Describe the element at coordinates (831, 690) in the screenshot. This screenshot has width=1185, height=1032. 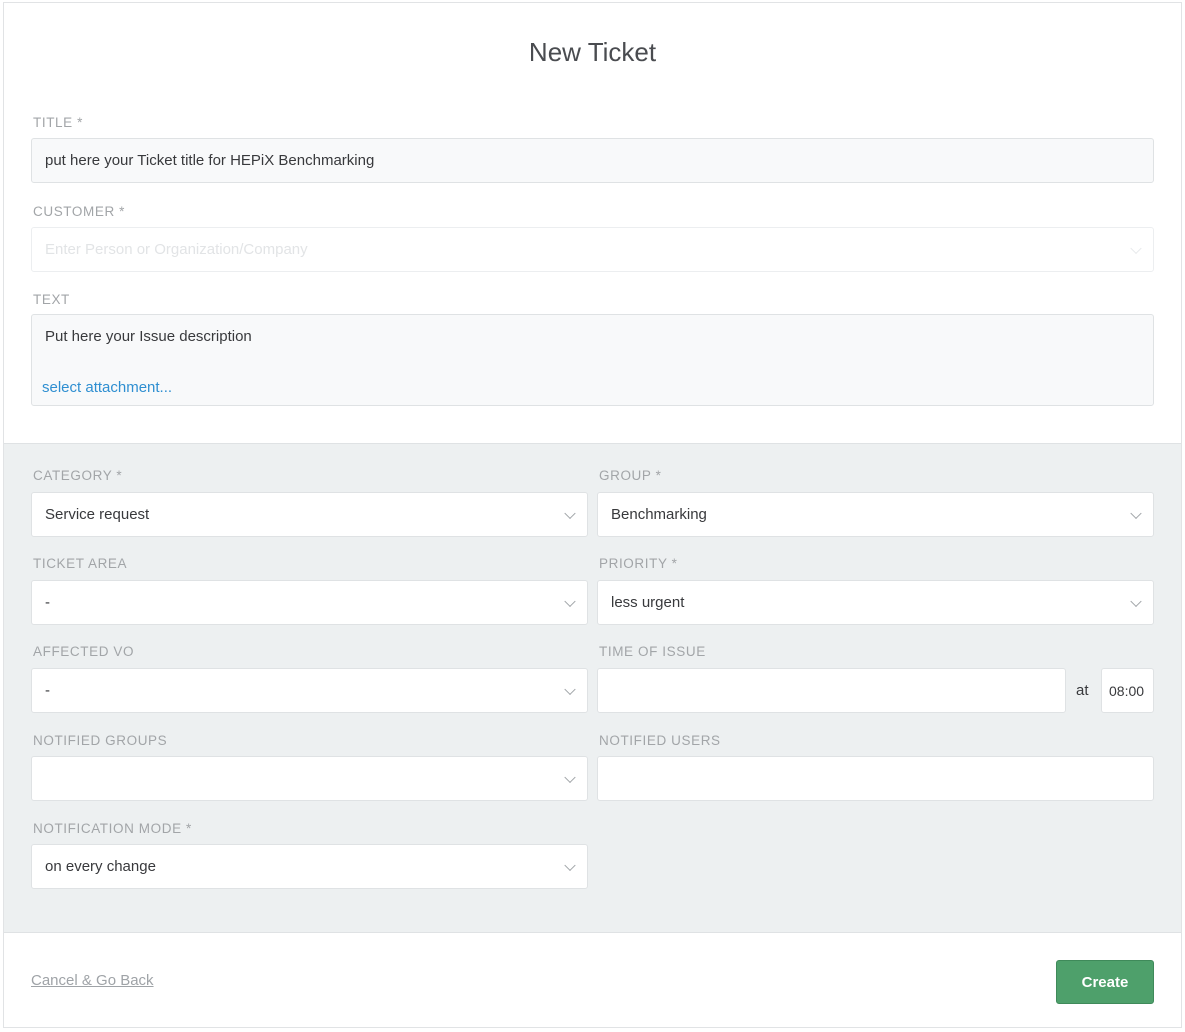
I see `time-of-issue-date-input` at that location.